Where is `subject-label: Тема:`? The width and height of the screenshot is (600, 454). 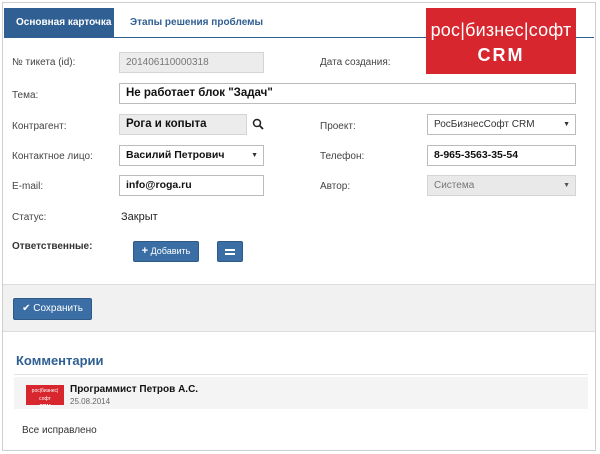
subject-label: Тема: is located at coordinates (25, 95).